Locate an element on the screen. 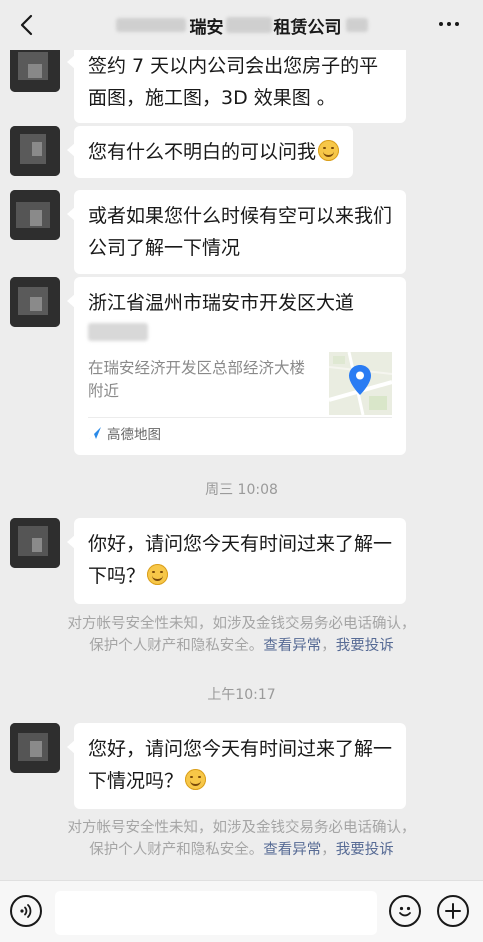  more-button is located at coordinates (449, 24).